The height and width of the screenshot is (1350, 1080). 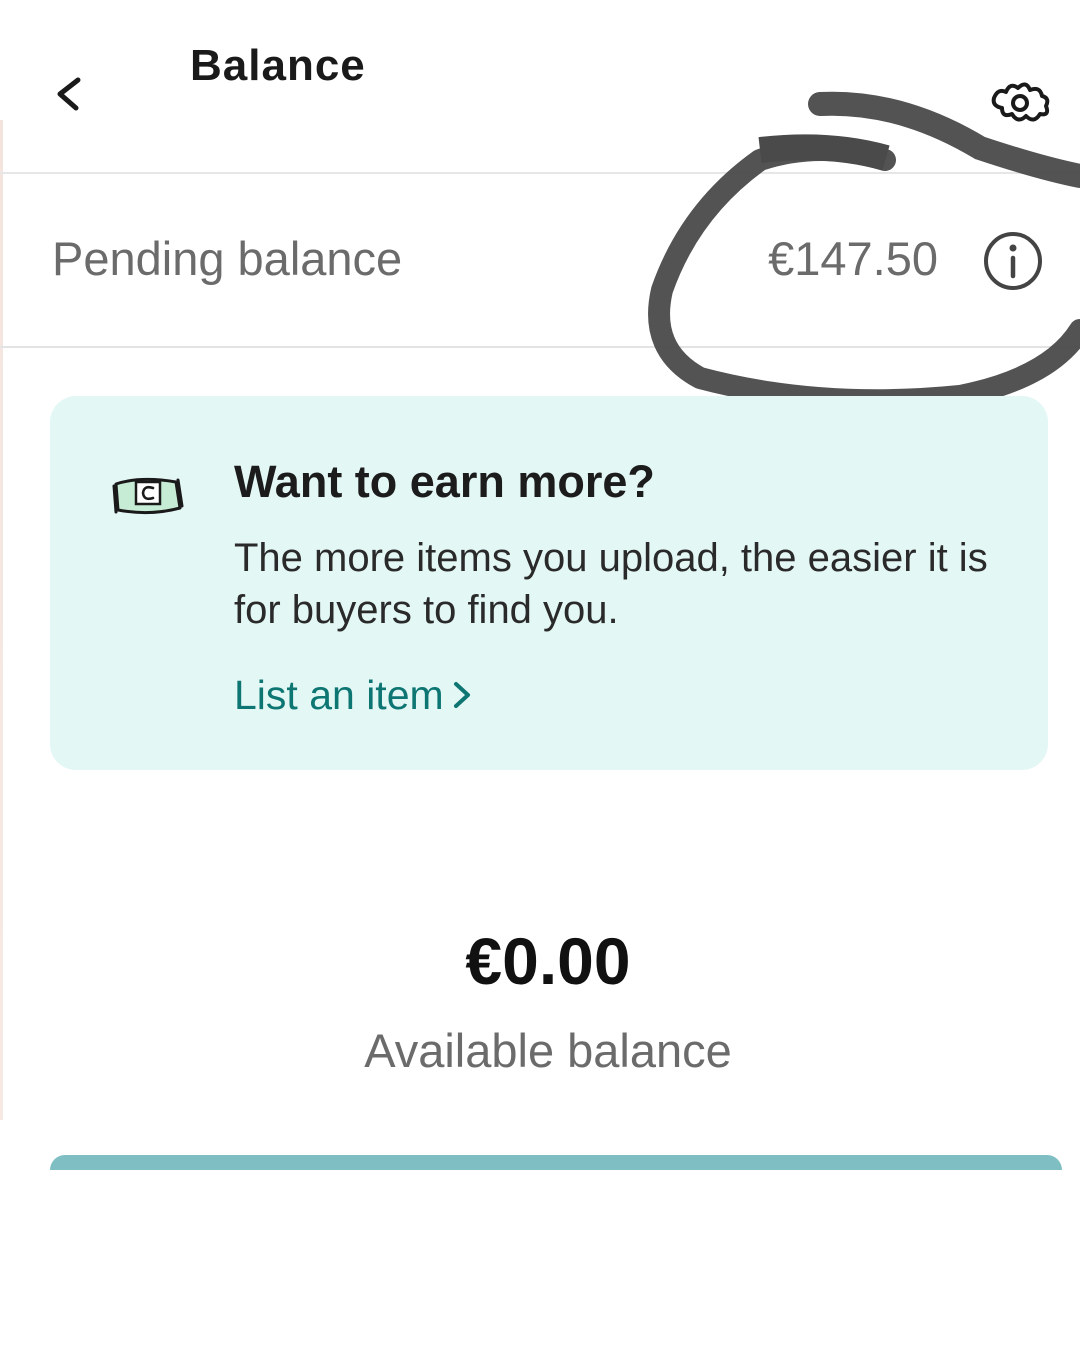 What do you see at coordinates (540, 87) in the screenshot?
I see `header-bar: Balance` at bounding box center [540, 87].